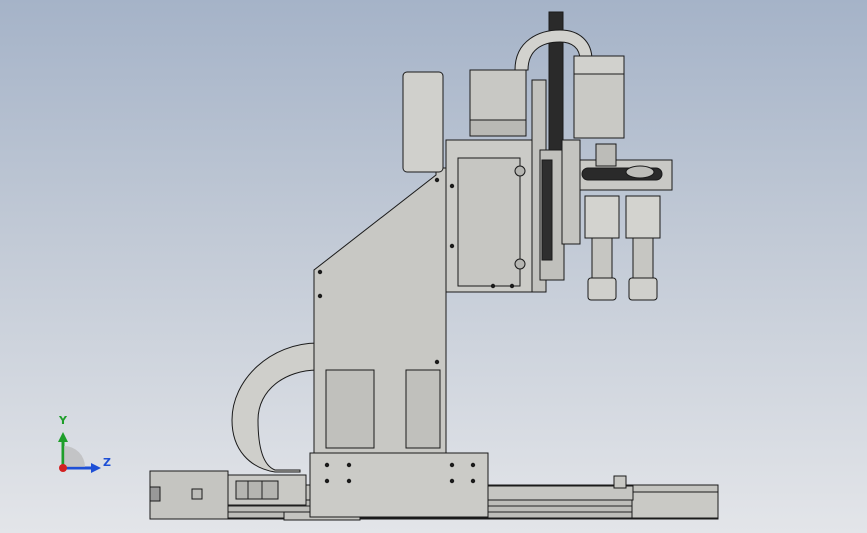 The image size is (867, 533). Describe the element at coordinates (350, 409) in the screenshot. I see `column-window` at that location.